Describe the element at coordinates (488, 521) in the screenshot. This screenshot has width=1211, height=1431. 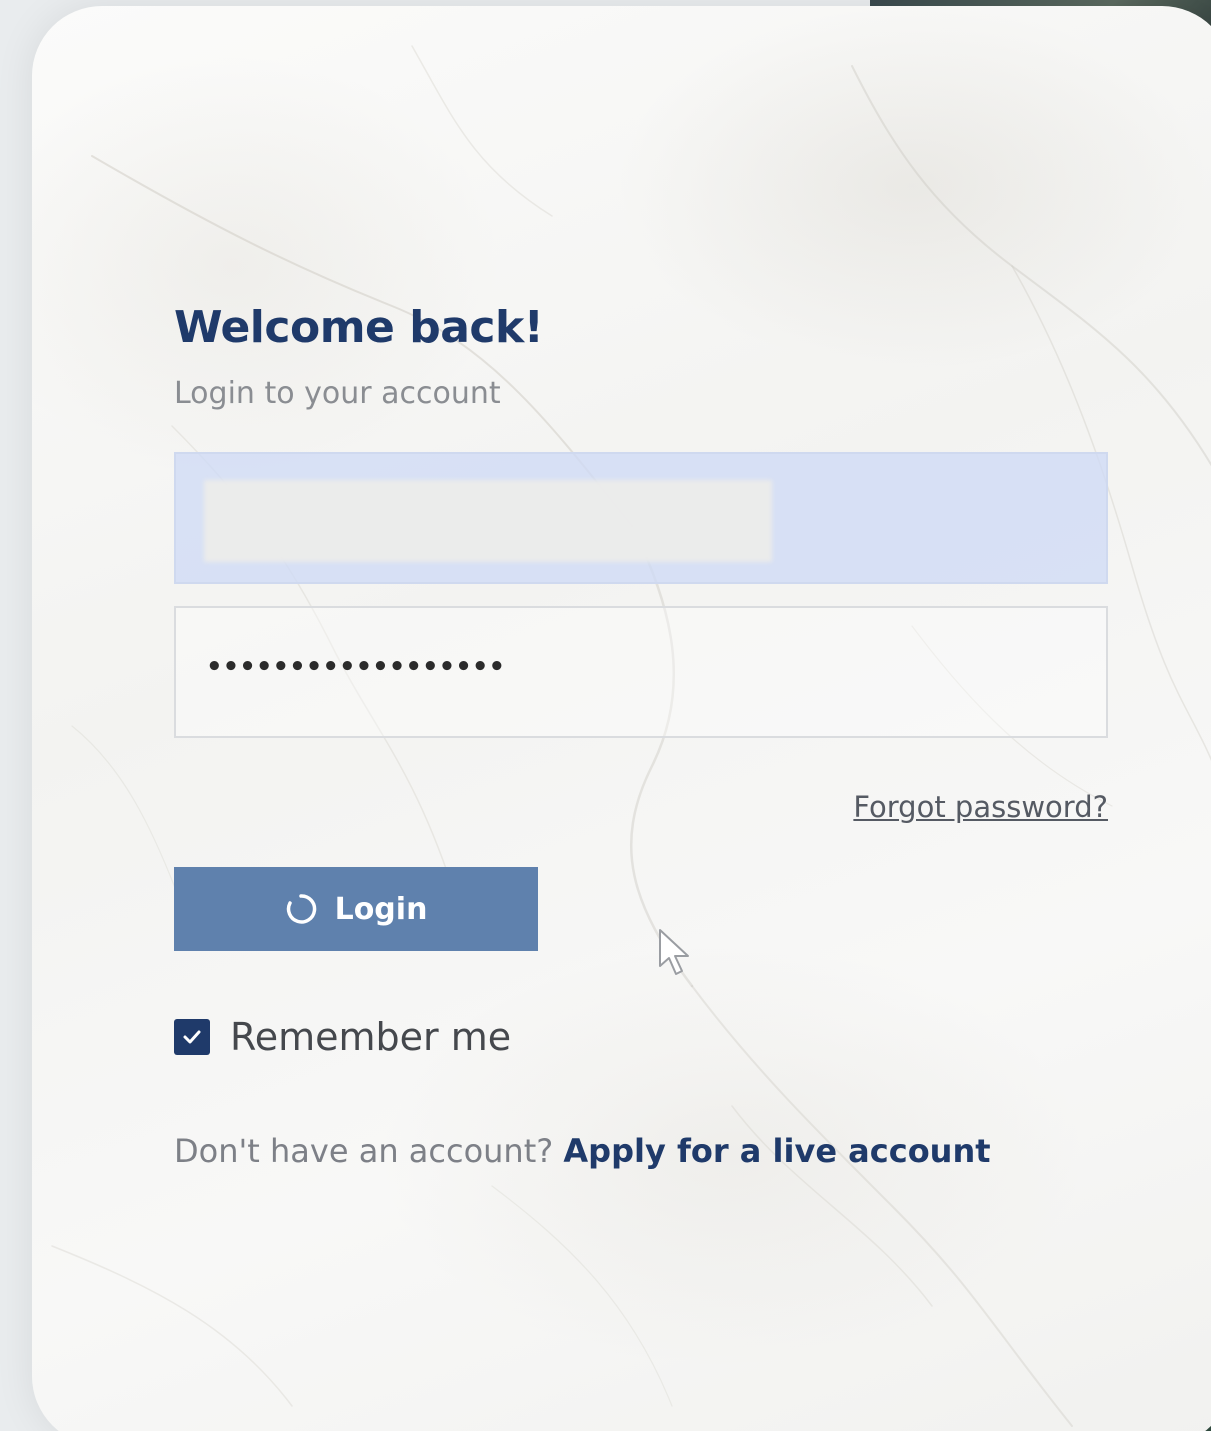
I see `username-value-redacted` at that location.